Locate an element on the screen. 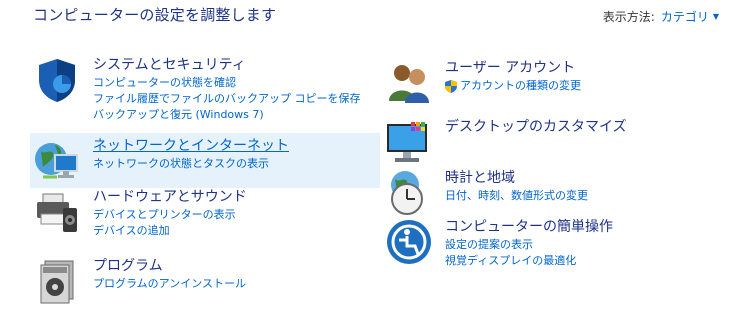 This screenshot has height=334, width=729. printer-icon is located at coordinates (57, 212).